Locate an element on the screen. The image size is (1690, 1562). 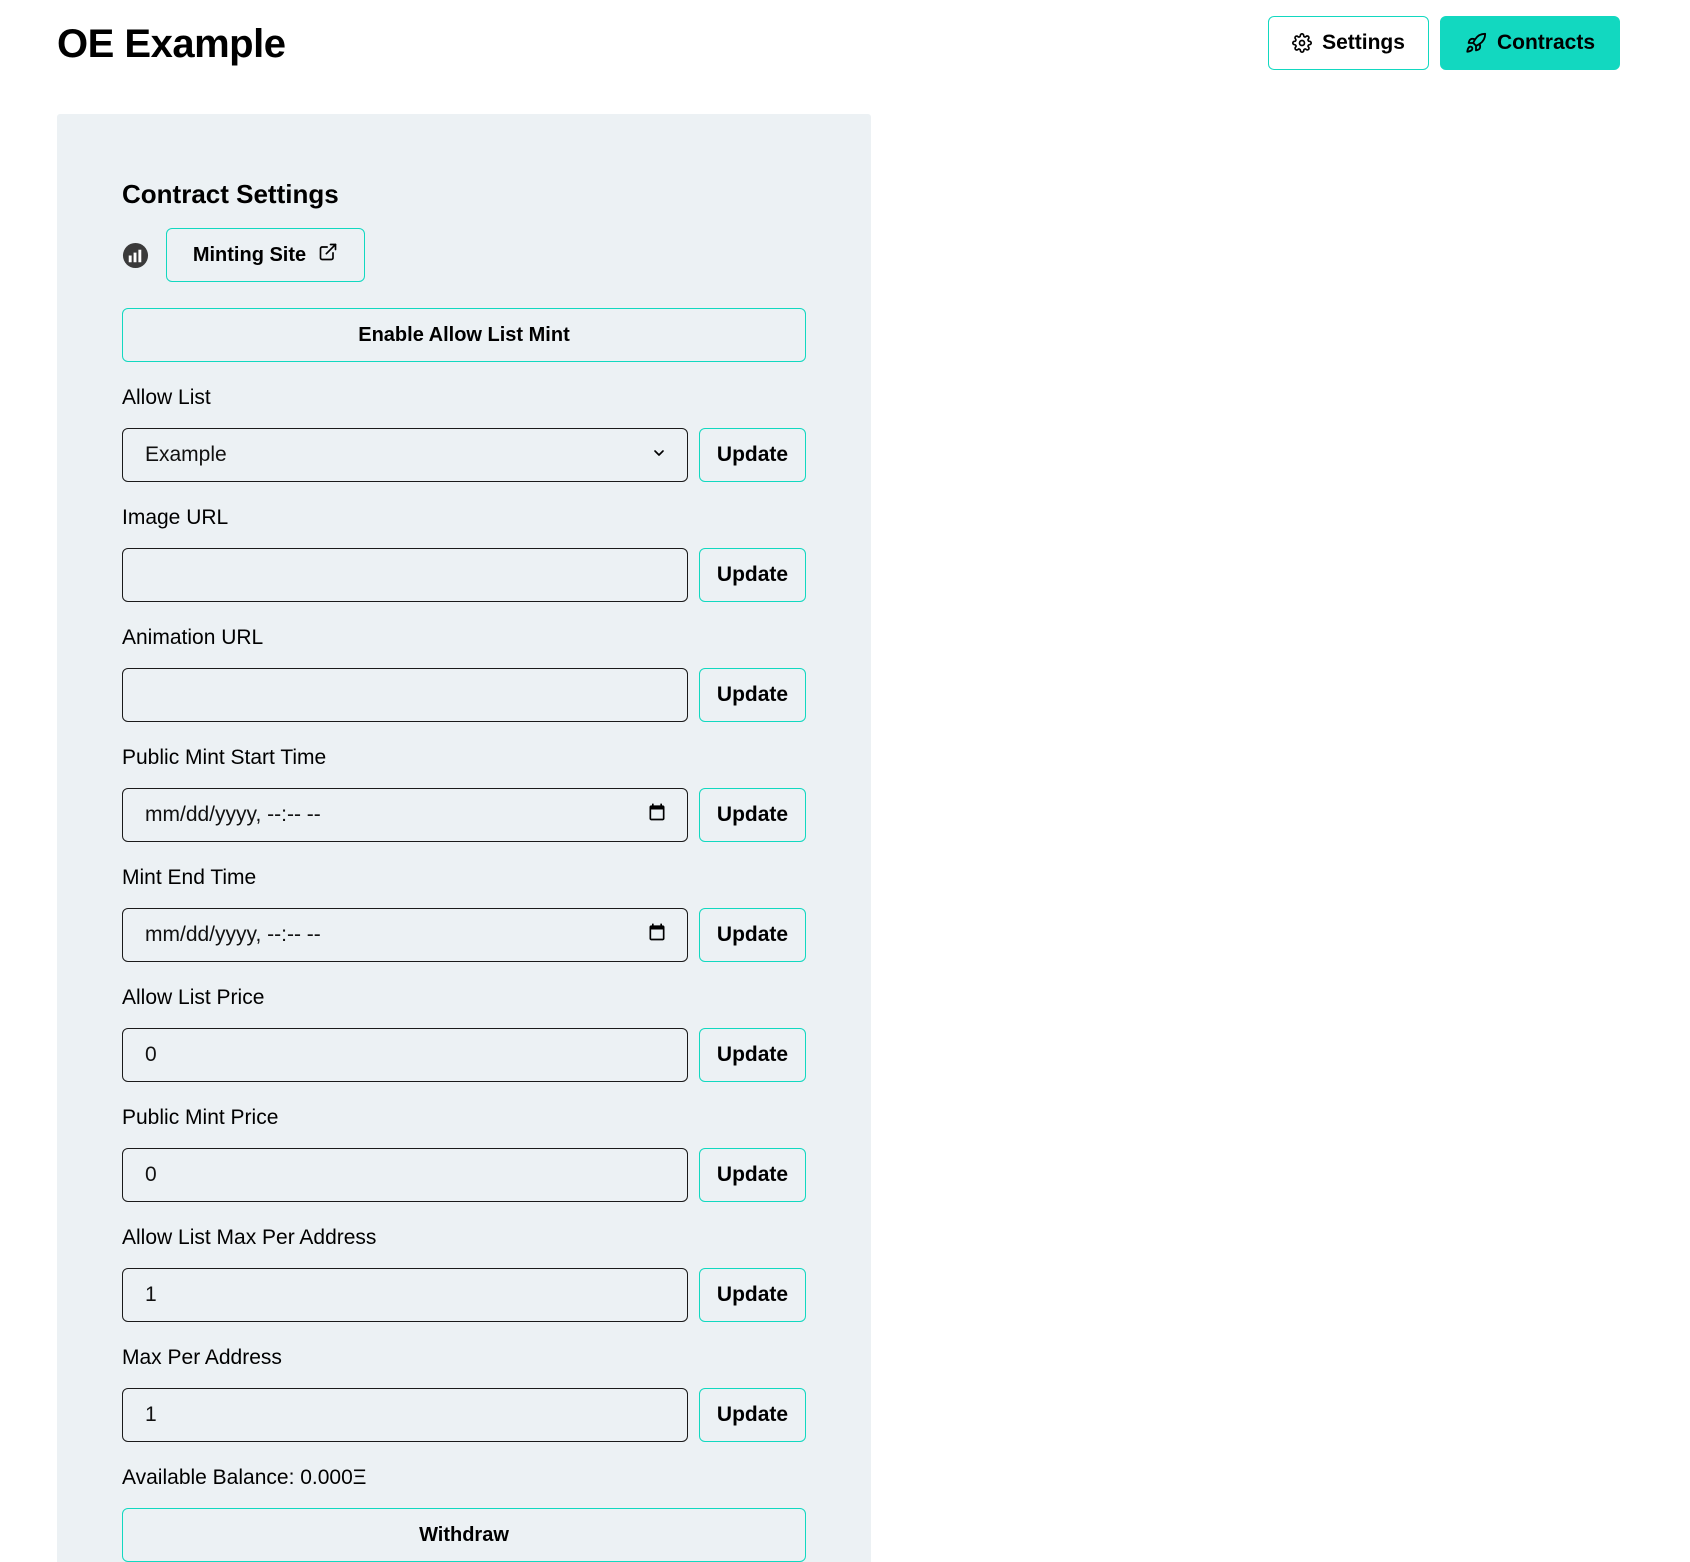
settings-button: Settings is located at coordinates (1348, 43).